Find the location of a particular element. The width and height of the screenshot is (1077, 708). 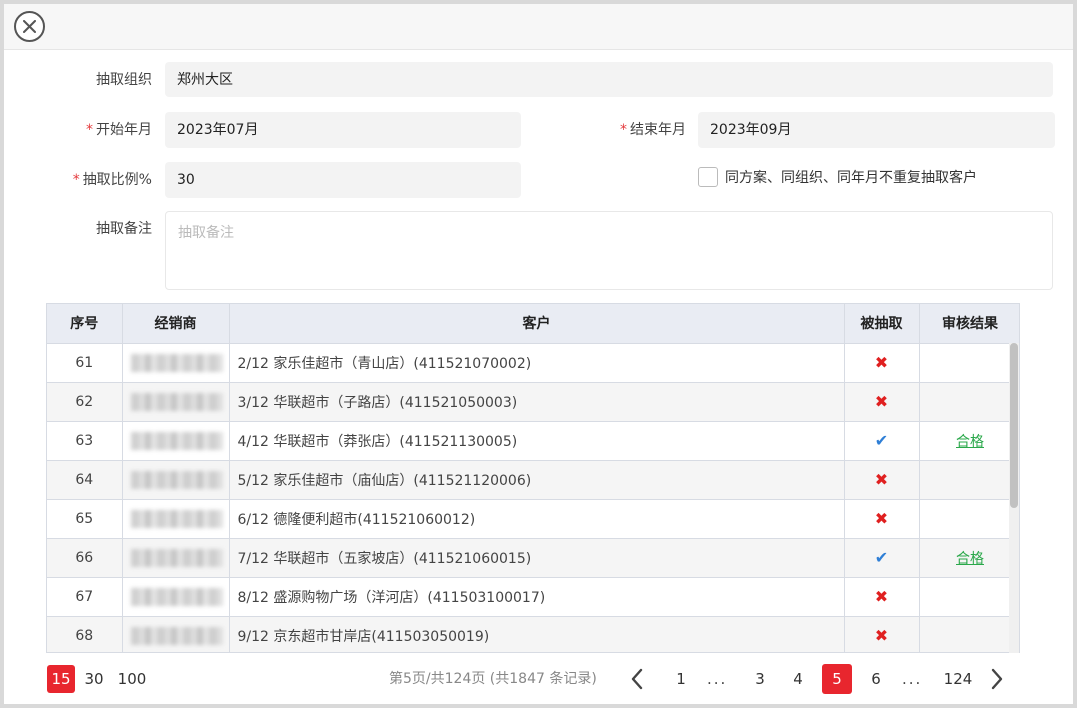

customer-cell: 2/12 家乐佳超市（青山店）(411521070002) is located at coordinates (537, 363).